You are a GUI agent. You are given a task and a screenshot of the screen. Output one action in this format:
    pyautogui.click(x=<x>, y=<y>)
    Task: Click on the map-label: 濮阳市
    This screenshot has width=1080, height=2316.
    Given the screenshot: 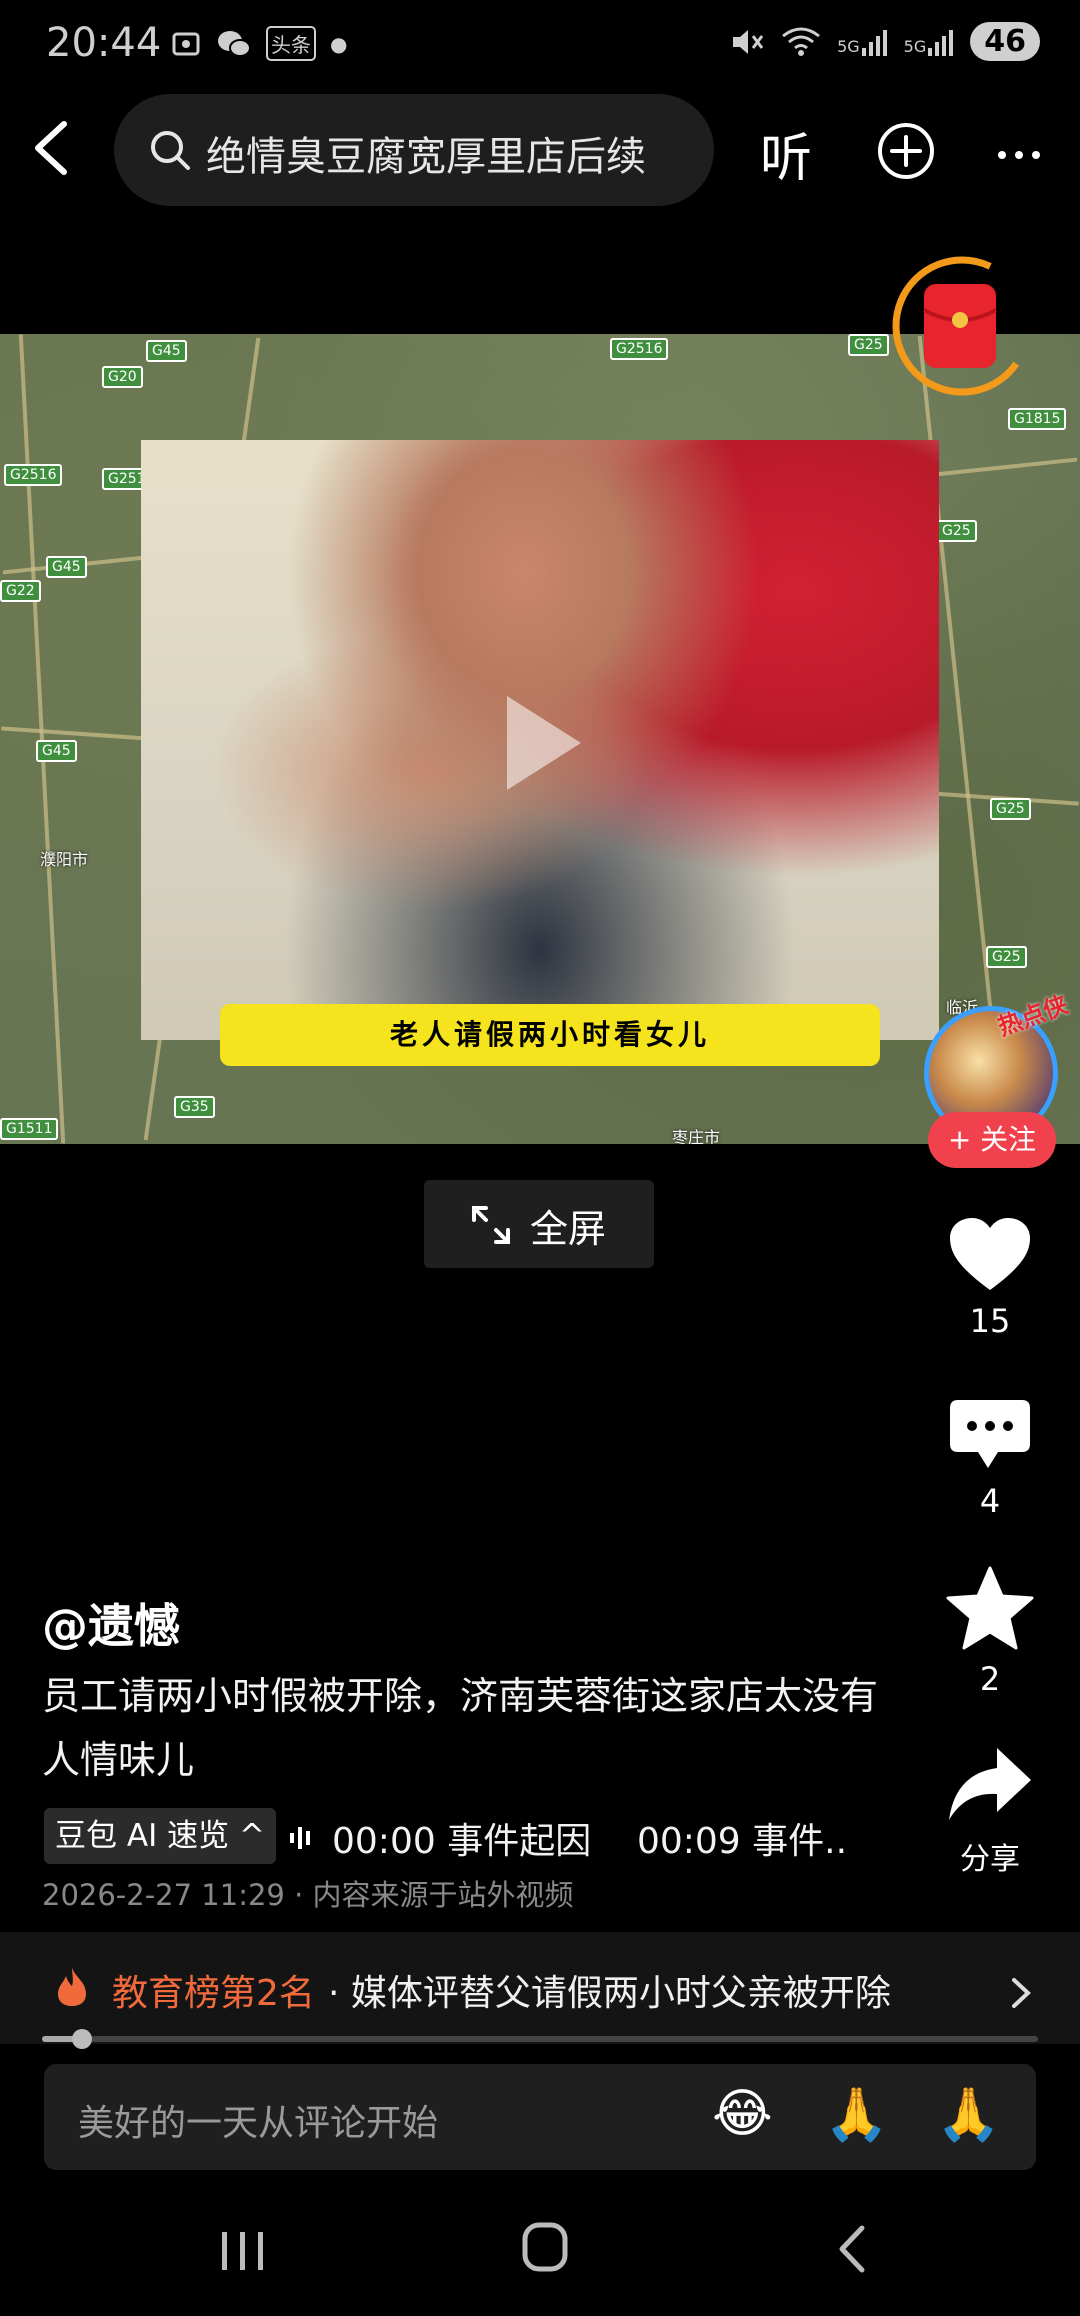 What is the action you would take?
    pyautogui.click(x=64, y=859)
    